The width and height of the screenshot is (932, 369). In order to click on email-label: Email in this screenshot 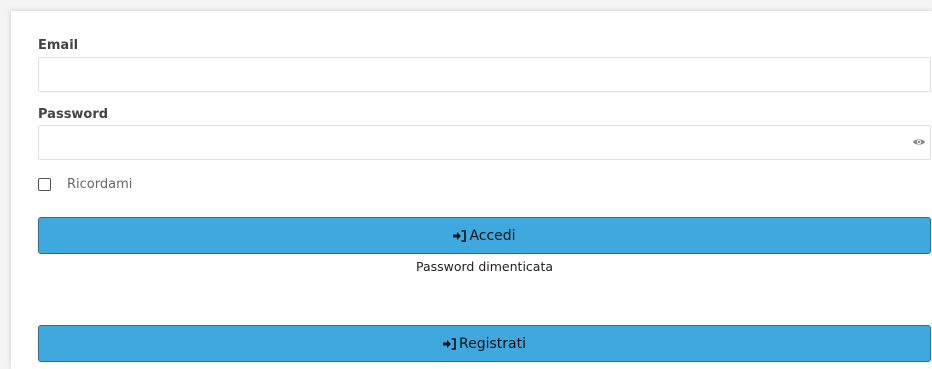, I will do `click(58, 45)`.